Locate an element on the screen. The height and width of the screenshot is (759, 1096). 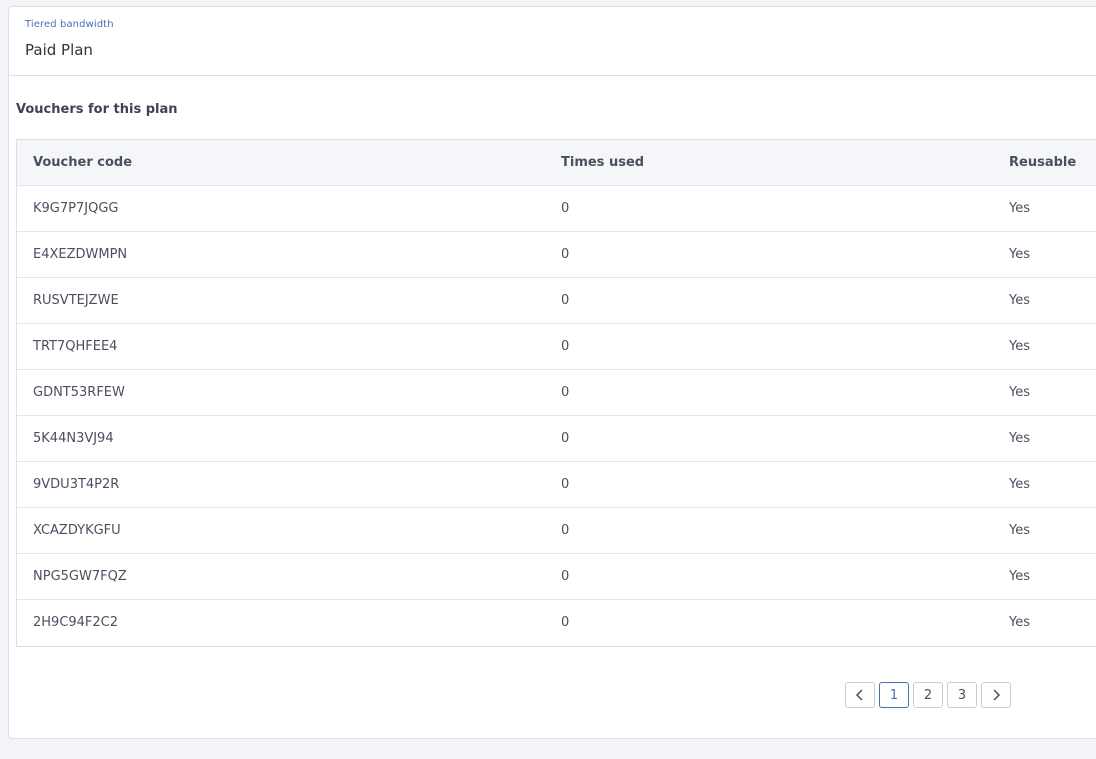
chevron-left-icon is located at coordinates (859, 695).